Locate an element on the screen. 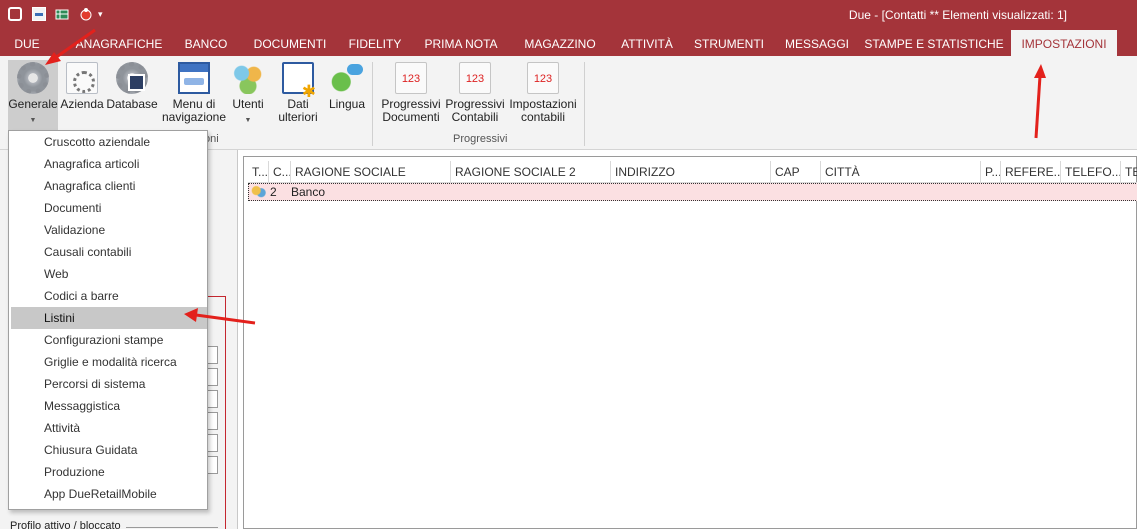 The width and height of the screenshot is (1137, 529). tab-fidelity: FIDELITY is located at coordinates (375, 44).